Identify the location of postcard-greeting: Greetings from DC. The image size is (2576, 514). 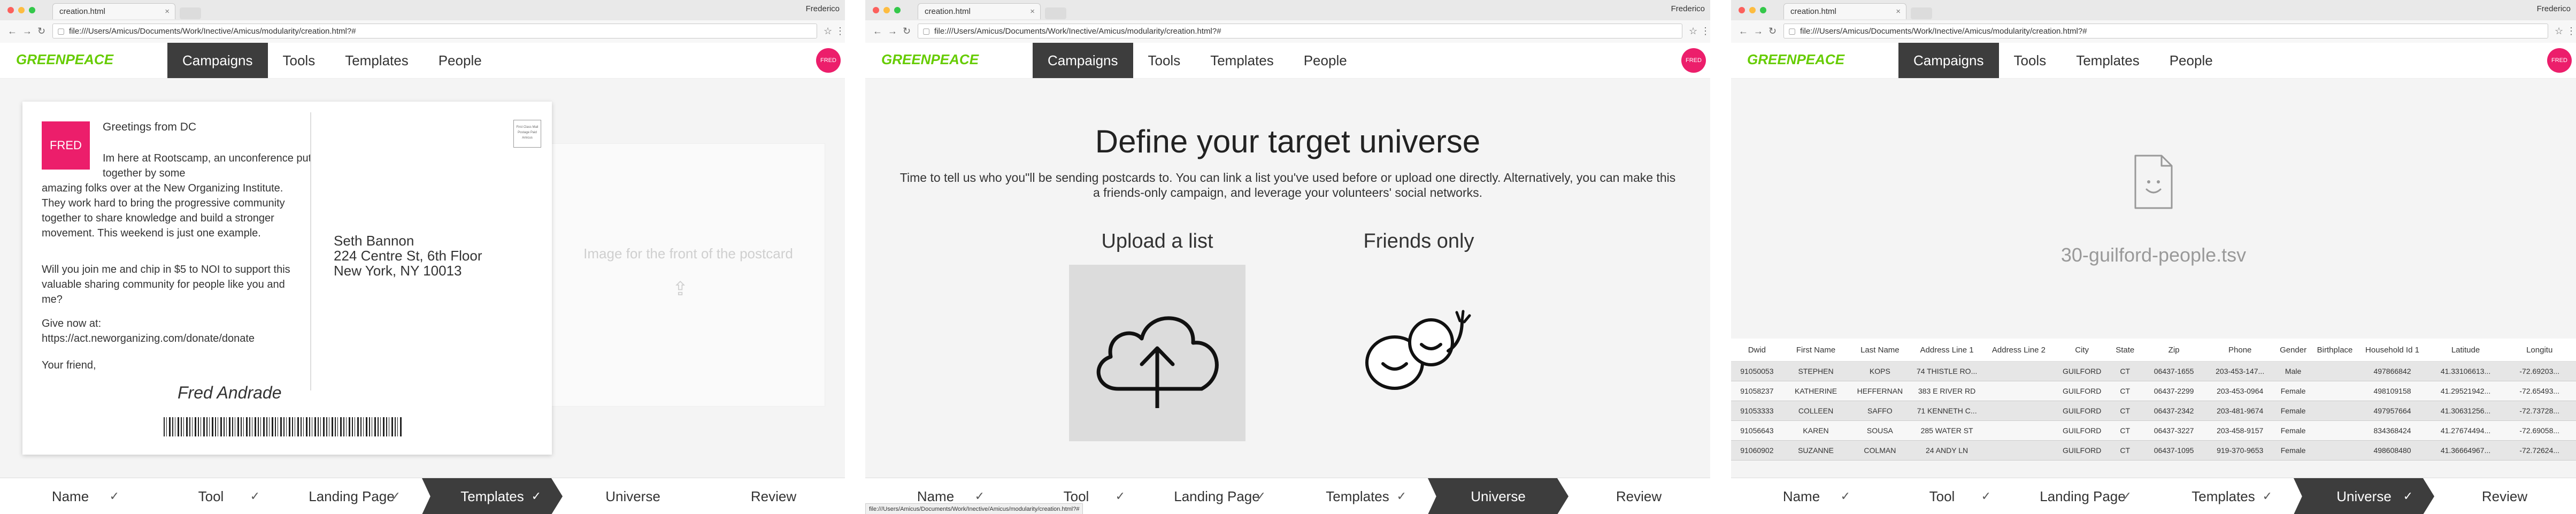
(149, 128).